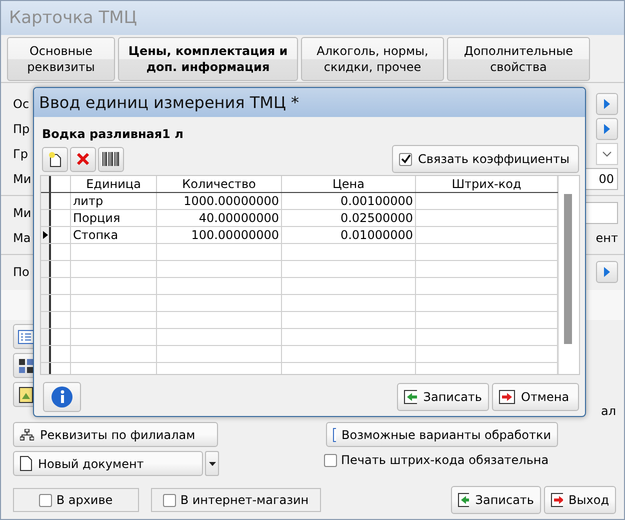 The height and width of the screenshot is (520, 625). I want to click on field-label: Ос, so click(21, 103).